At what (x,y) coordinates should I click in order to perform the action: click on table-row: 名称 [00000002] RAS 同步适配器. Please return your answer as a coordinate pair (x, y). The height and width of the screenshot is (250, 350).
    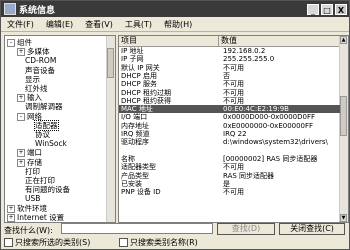
    Looking at the image, I should click on (229, 159).